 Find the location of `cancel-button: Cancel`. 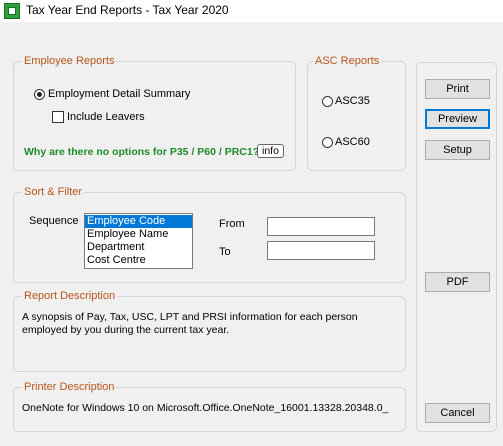

cancel-button: Cancel is located at coordinates (457, 413).